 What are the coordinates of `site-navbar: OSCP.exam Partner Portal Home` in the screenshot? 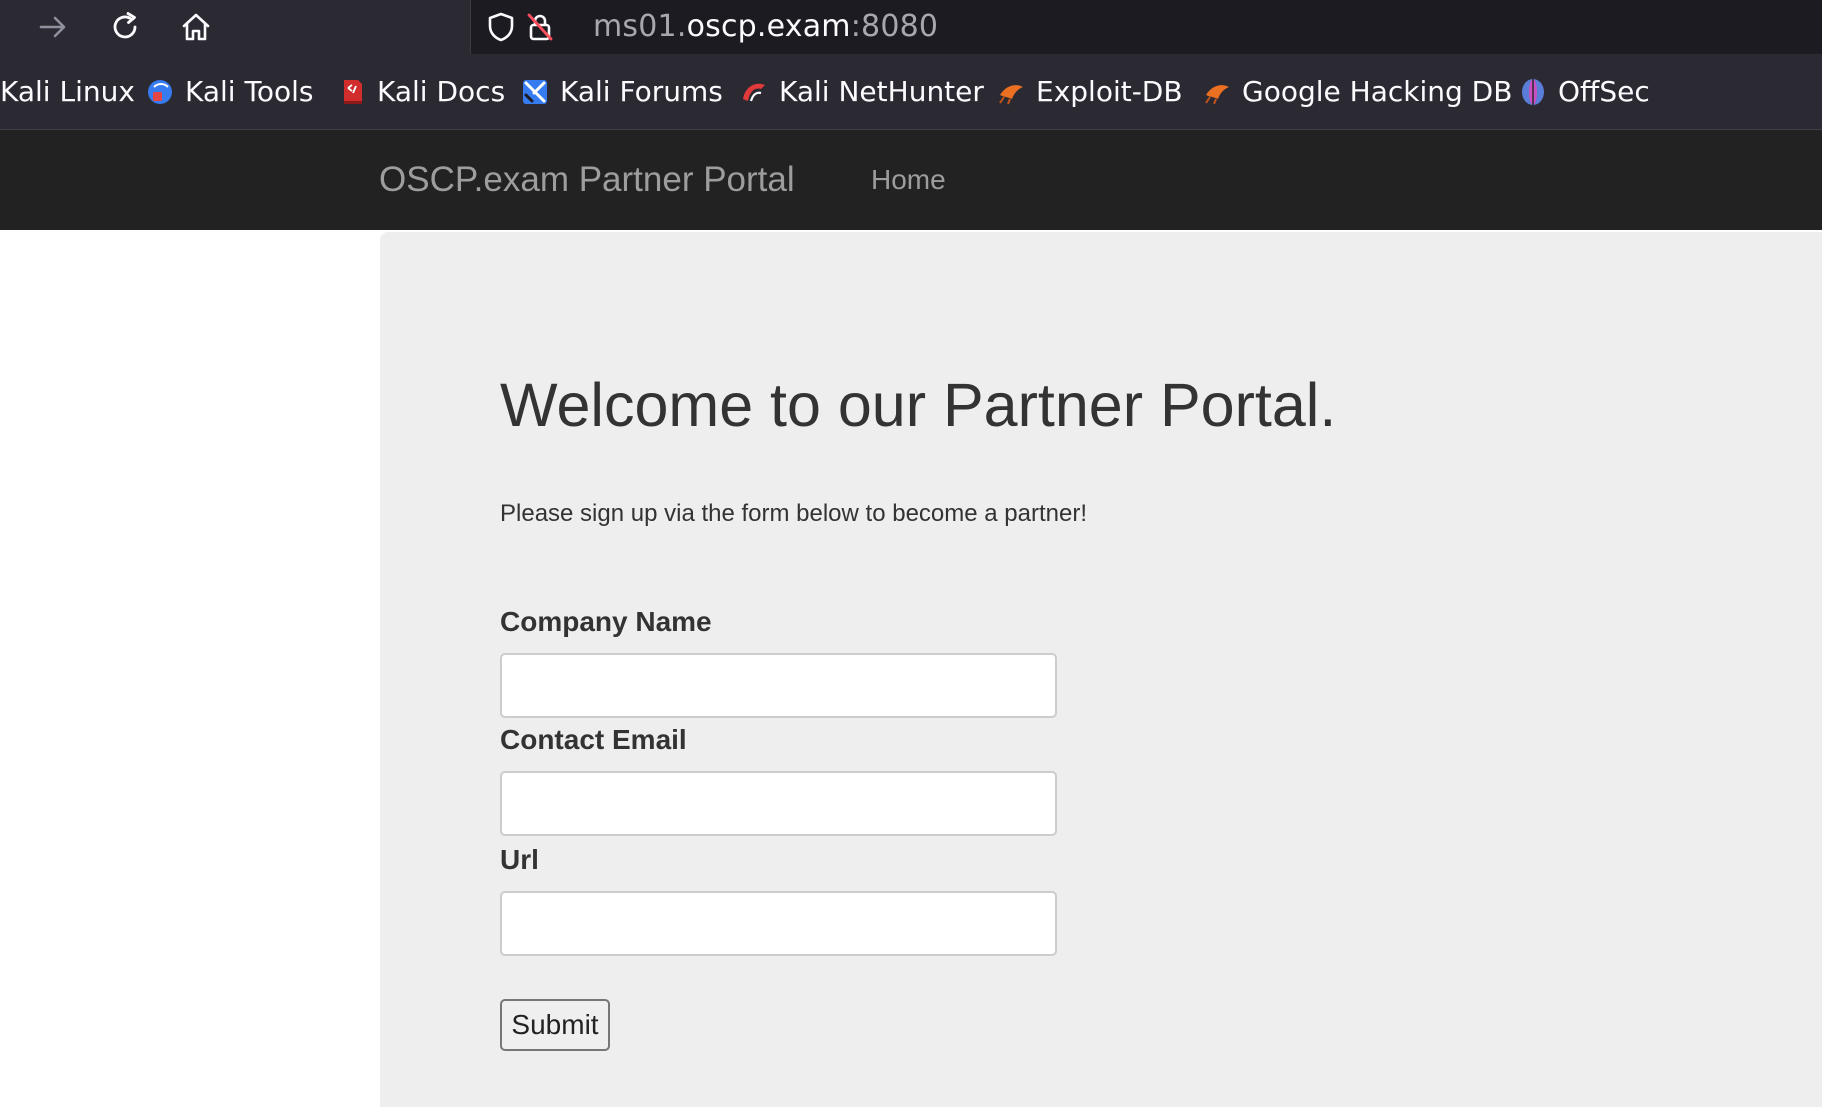 It's located at (911, 180).